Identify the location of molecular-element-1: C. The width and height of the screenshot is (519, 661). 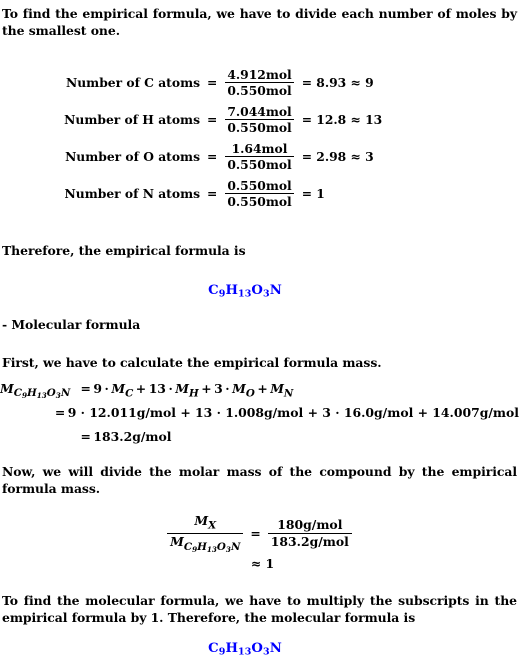
(213, 648).